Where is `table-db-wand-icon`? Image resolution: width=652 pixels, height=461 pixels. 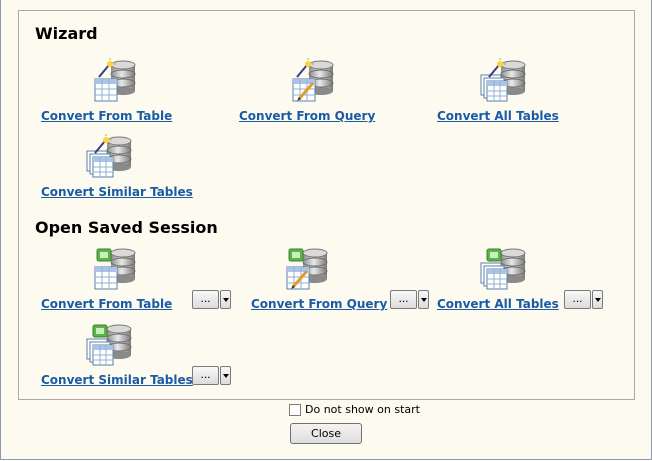 table-db-wand-icon is located at coordinates (115, 83).